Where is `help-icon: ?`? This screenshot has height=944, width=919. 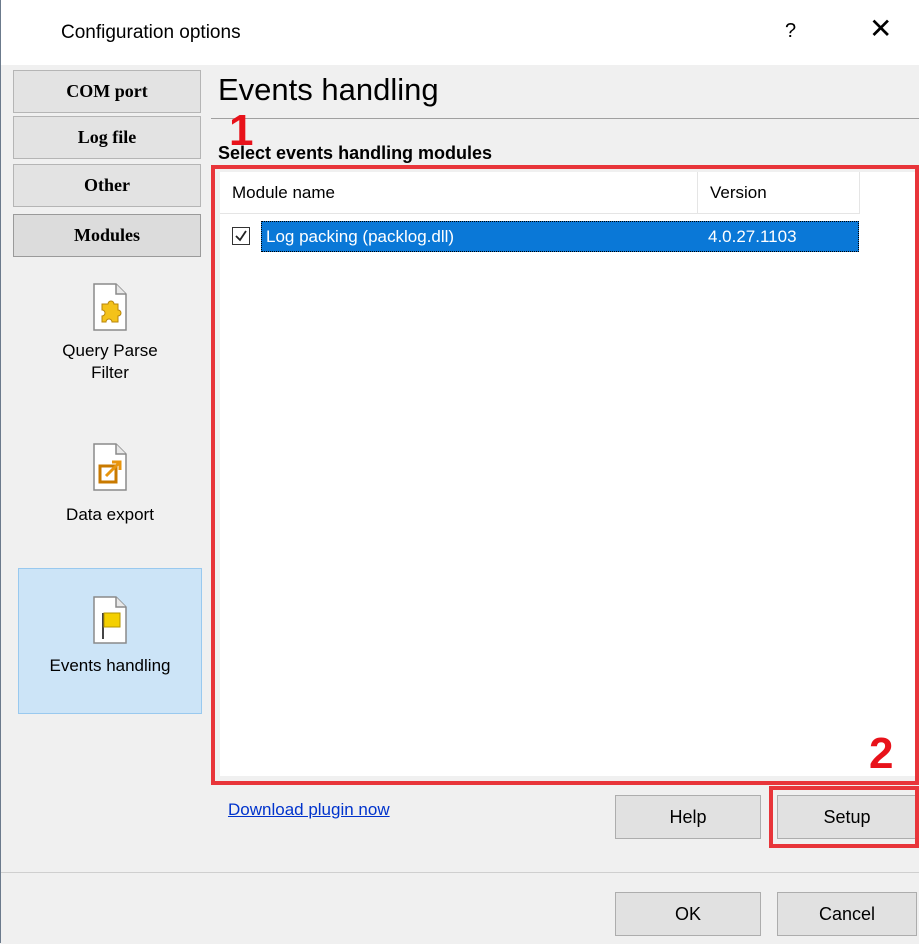 help-icon: ? is located at coordinates (790, 31).